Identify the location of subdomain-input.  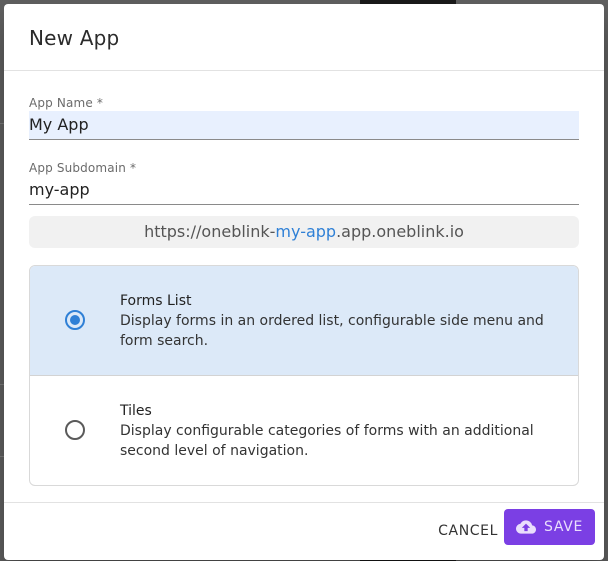
(304, 190).